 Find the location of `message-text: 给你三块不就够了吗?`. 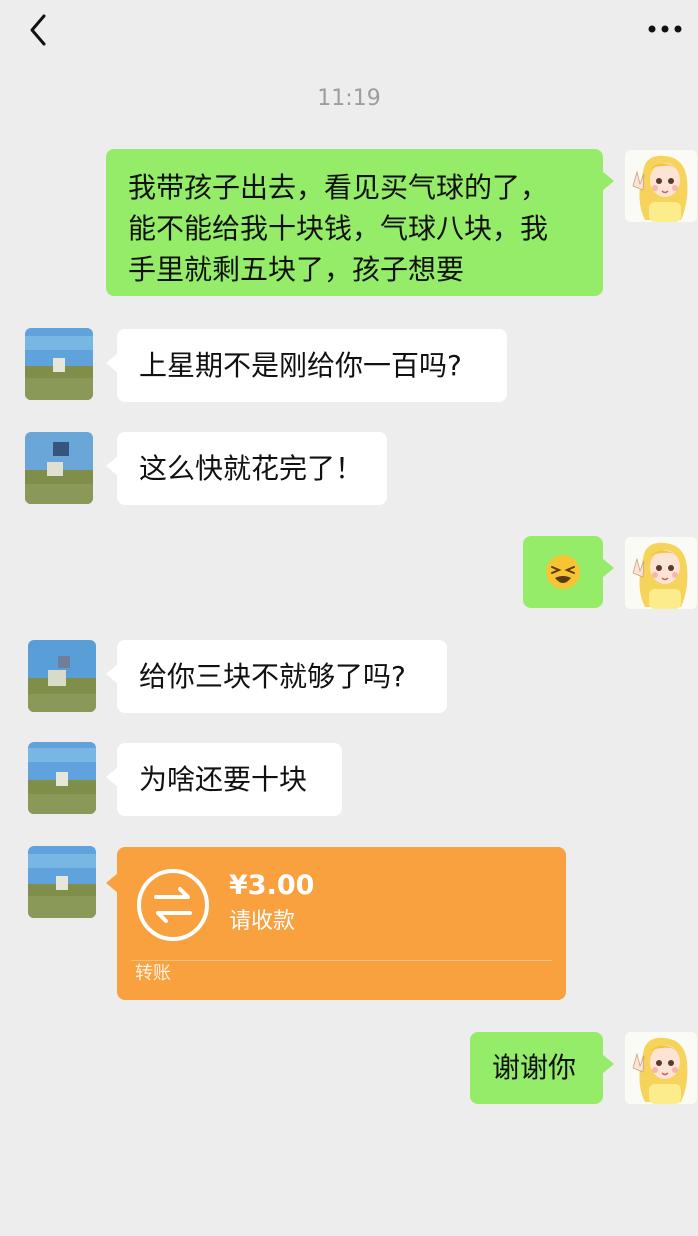

message-text: 给你三块不就够了吗? is located at coordinates (272, 676).